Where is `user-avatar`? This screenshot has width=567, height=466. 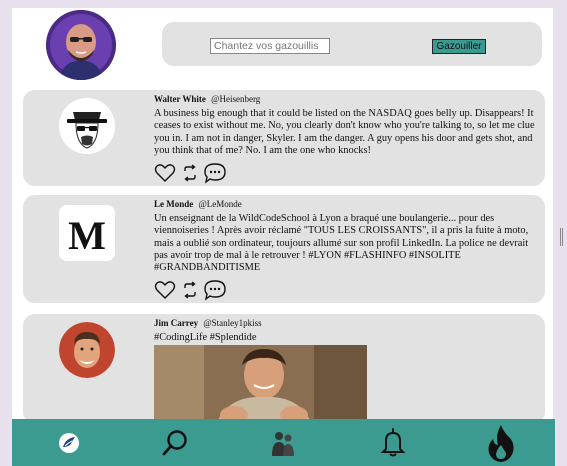
user-avatar is located at coordinates (81, 45).